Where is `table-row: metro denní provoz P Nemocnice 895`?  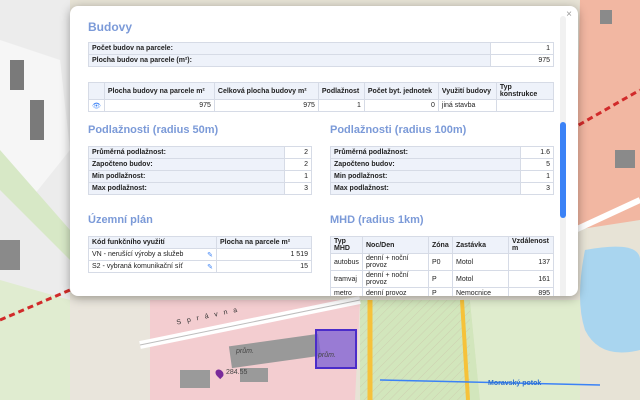
table-row: metro denní provoz P Nemocnice 895 is located at coordinates (442, 291).